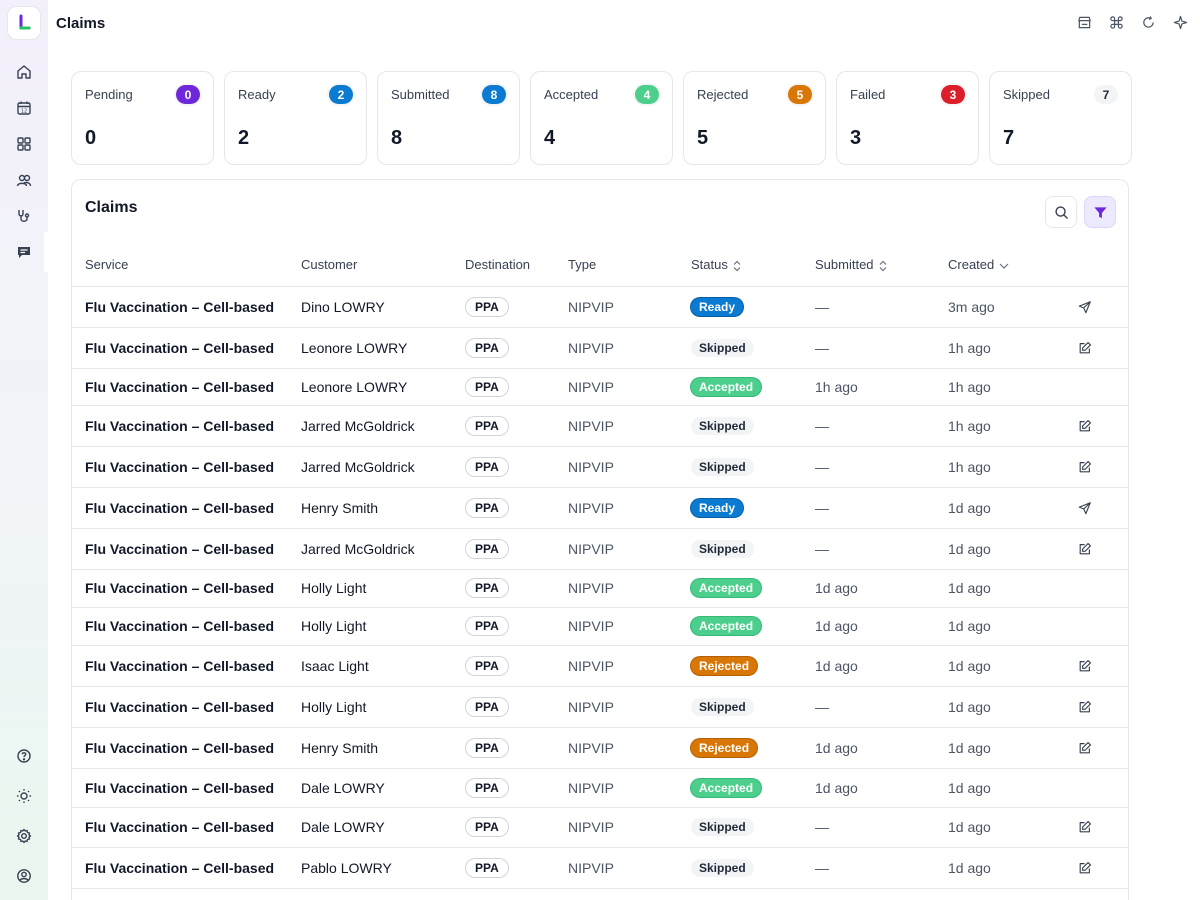 The height and width of the screenshot is (900, 1200). I want to click on stat-card-skipped: Skipped 7 7, so click(1060, 118).